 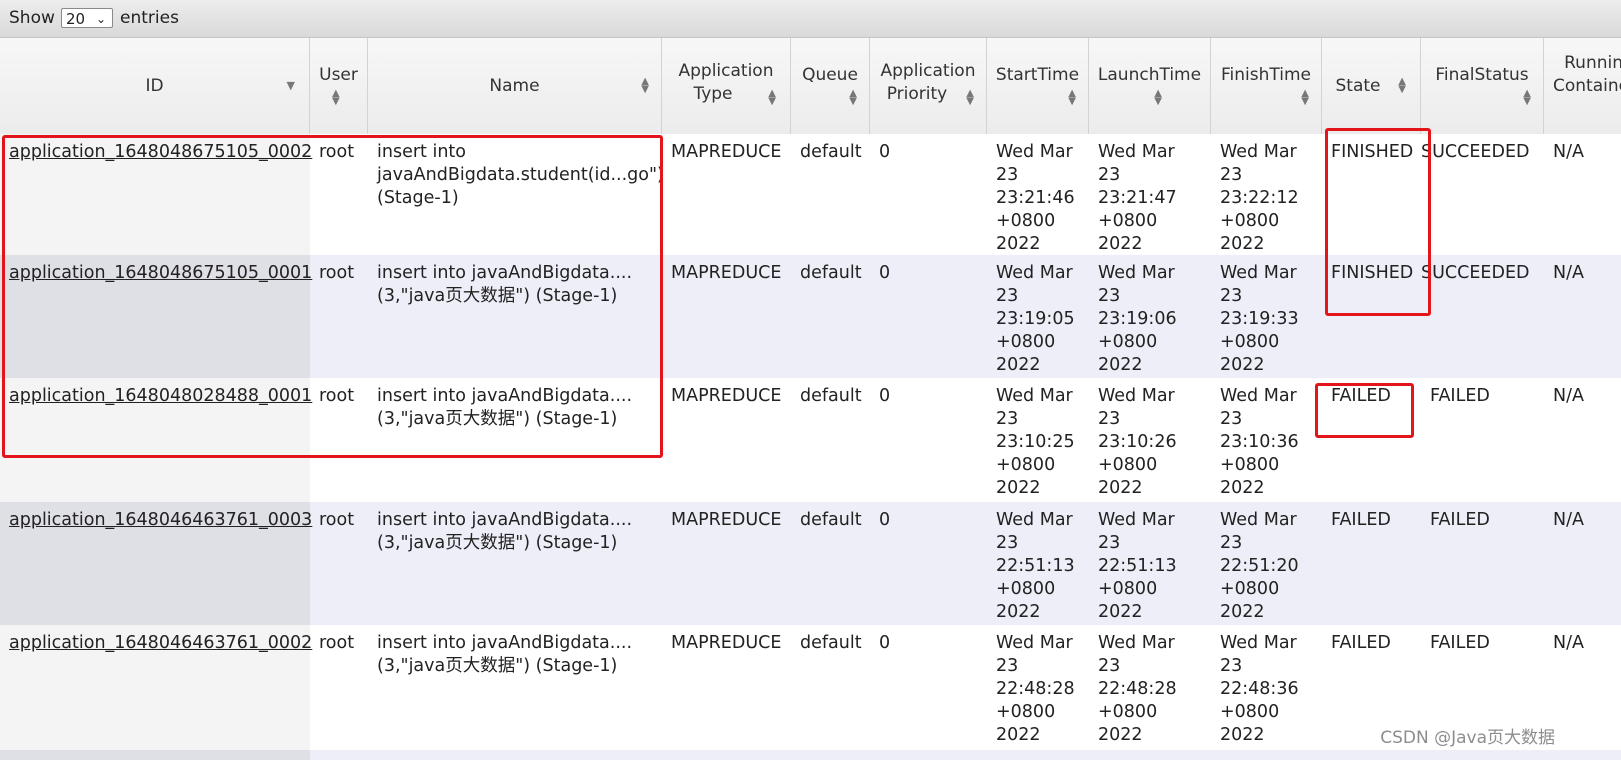 What do you see at coordinates (1266, 86) in the screenshot?
I see `column-header-finish-time: FinishTime ▲ ▼` at bounding box center [1266, 86].